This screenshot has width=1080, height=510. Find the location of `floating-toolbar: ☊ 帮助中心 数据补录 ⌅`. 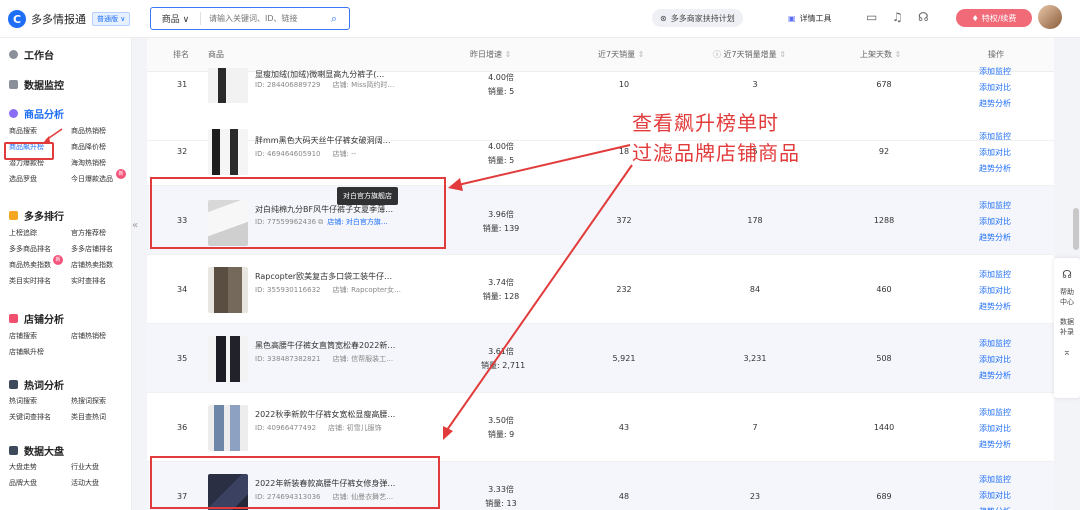

floating-toolbar: ☊ 帮助中心 数据补录 ⌅ is located at coordinates (1067, 328).